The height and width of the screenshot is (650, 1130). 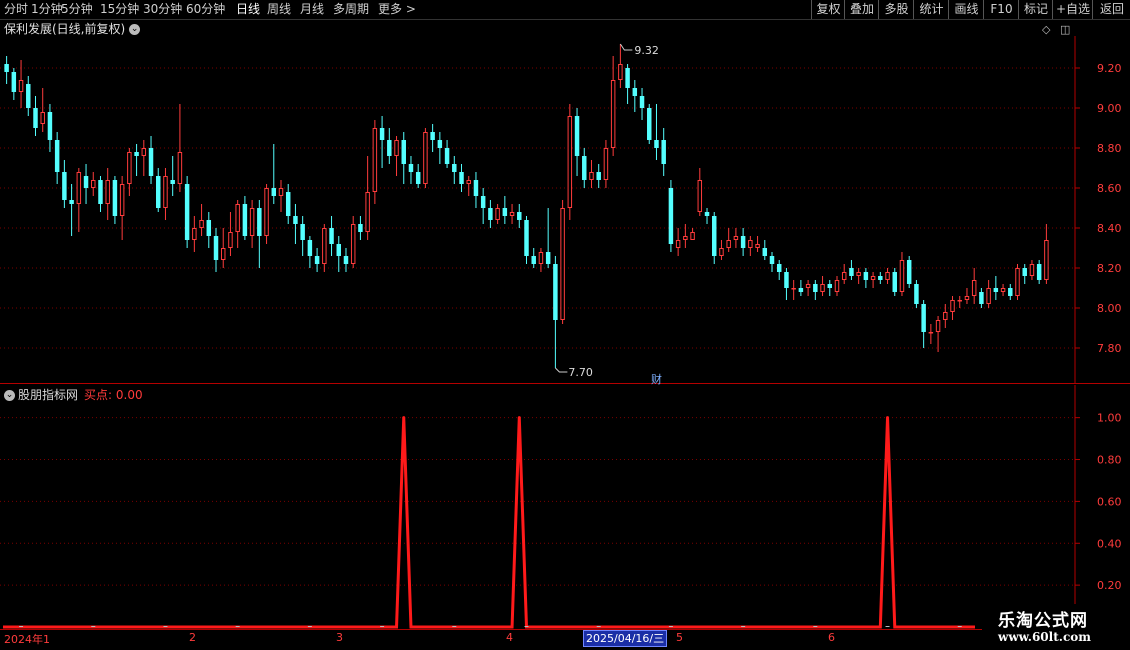 What do you see at coordinates (1109, 68) in the screenshot?
I see `price-tick-label: 9.20` at bounding box center [1109, 68].